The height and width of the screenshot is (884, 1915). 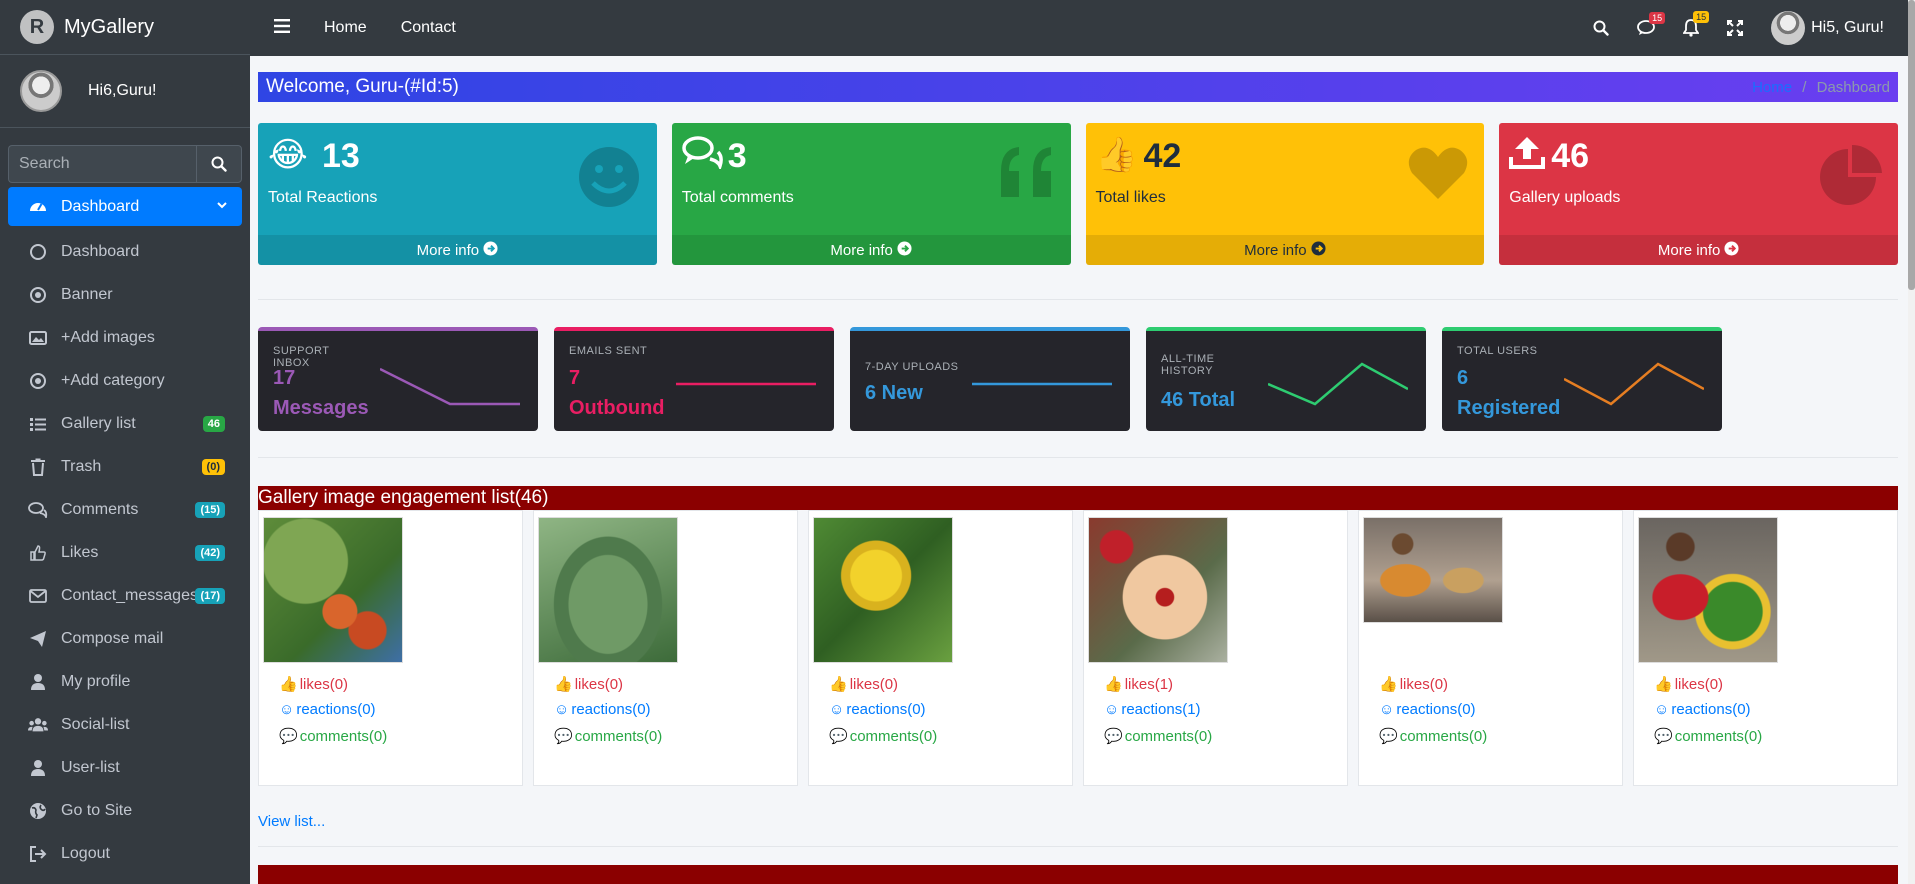 I want to click on breadcrumb: Home / Dashboard, so click(x=1821, y=87).